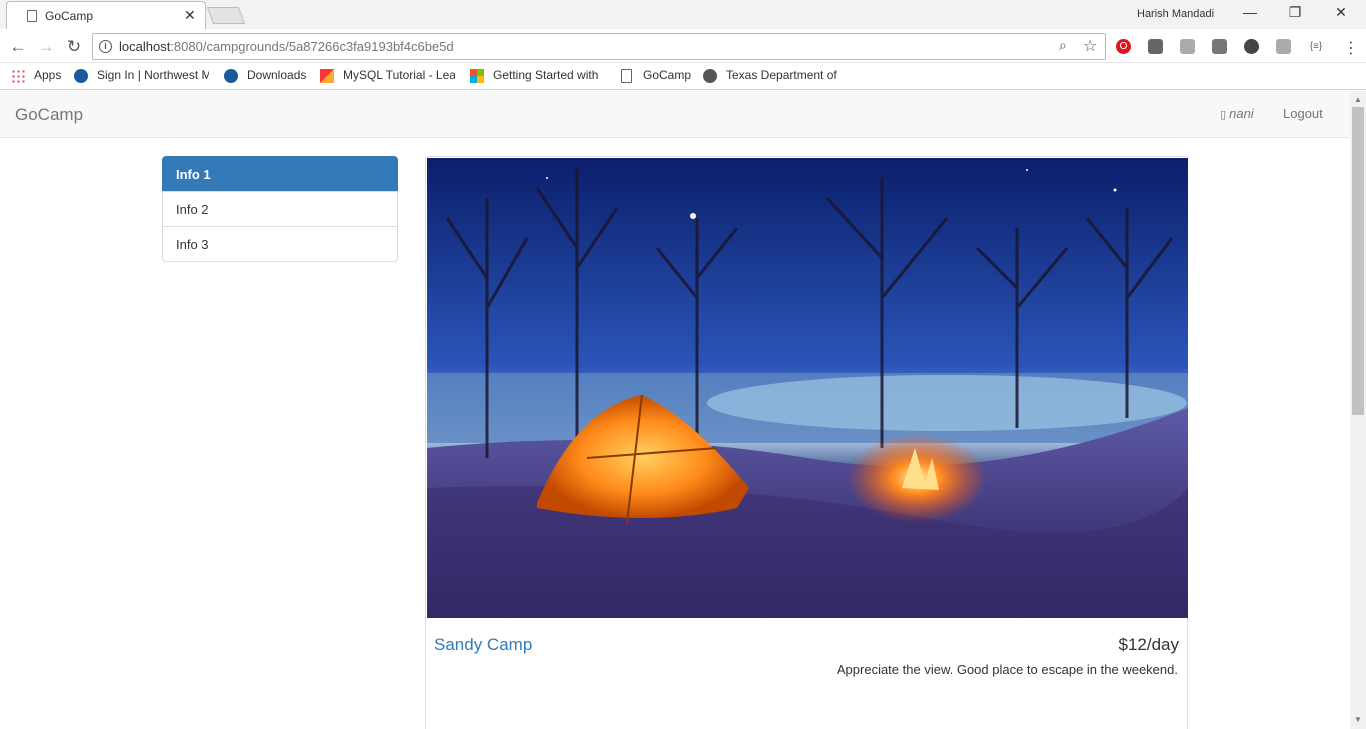 This screenshot has width=1366, height=729. Describe the element at coordinates (1251, 46) in the screenshot. I see `vpn-extension-icon` at that location.